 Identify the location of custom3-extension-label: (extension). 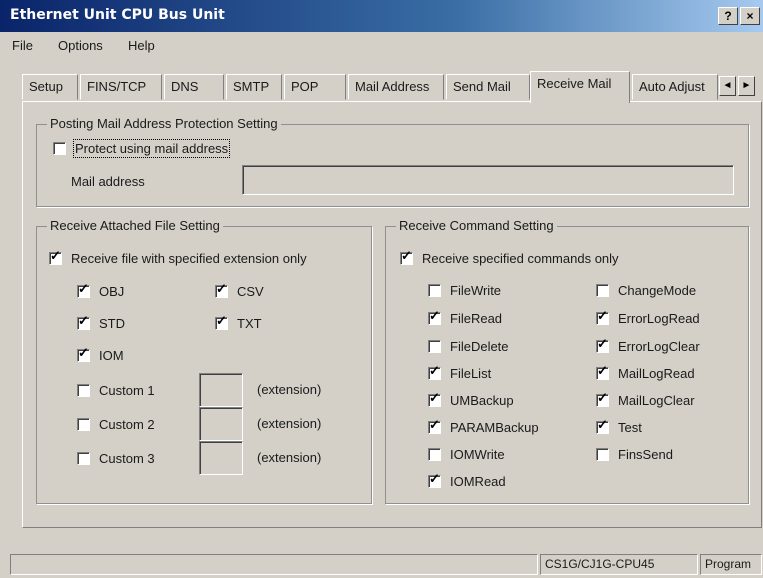
(289, 457).